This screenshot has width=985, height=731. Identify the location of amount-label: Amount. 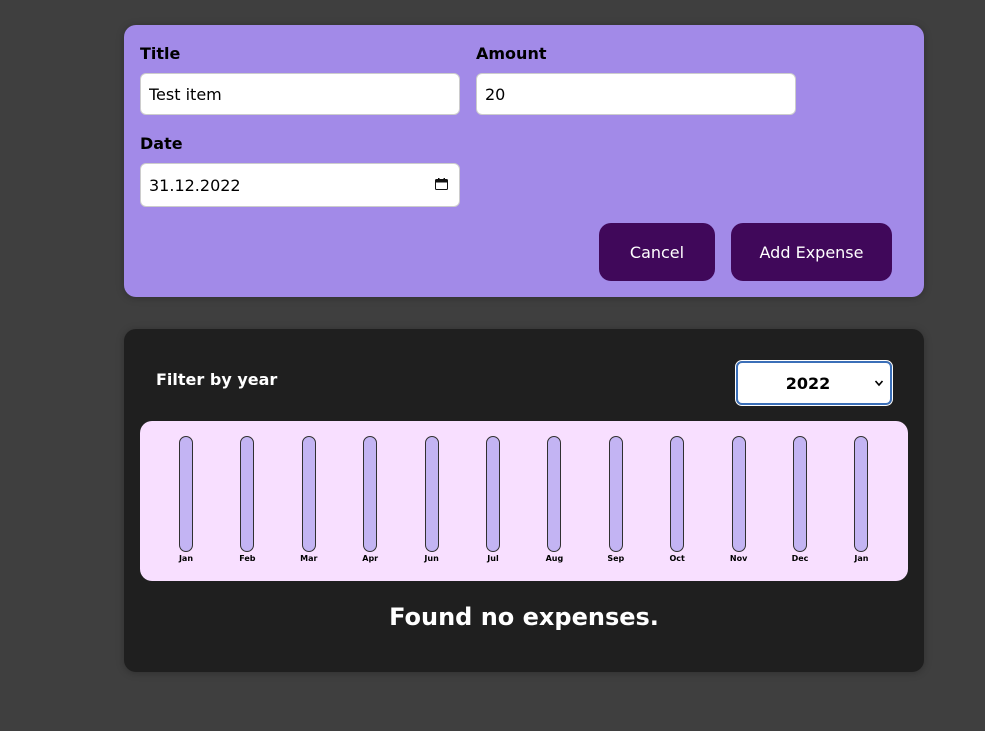
(511, 53).